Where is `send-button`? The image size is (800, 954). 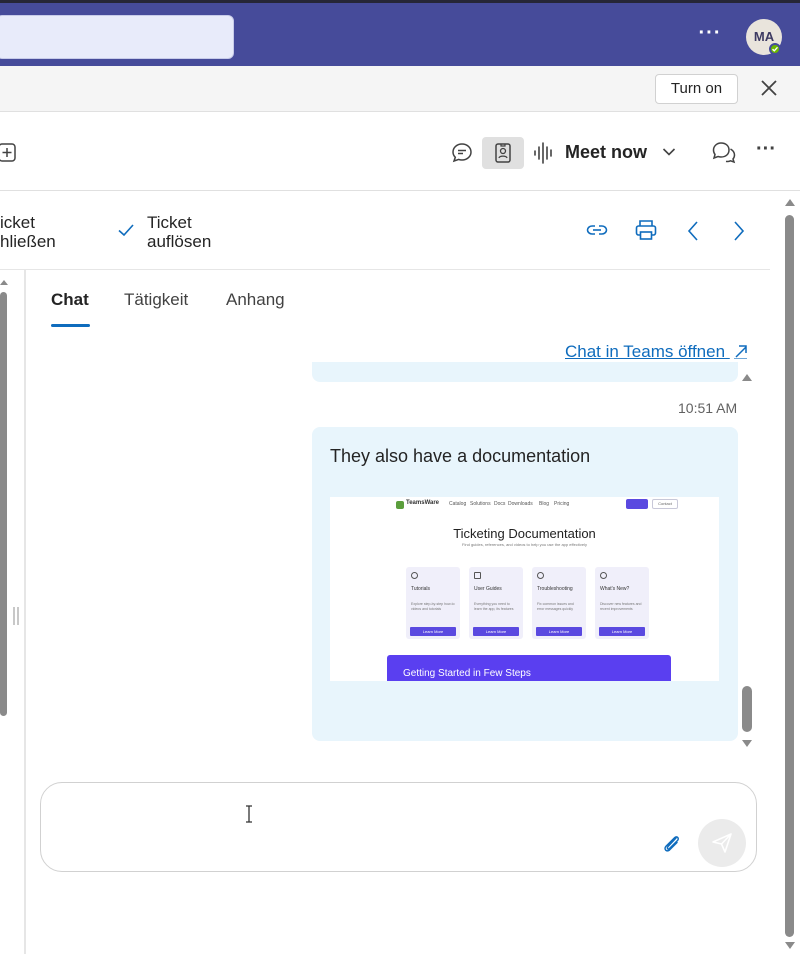
send-button is located at coordinates (722, 843).